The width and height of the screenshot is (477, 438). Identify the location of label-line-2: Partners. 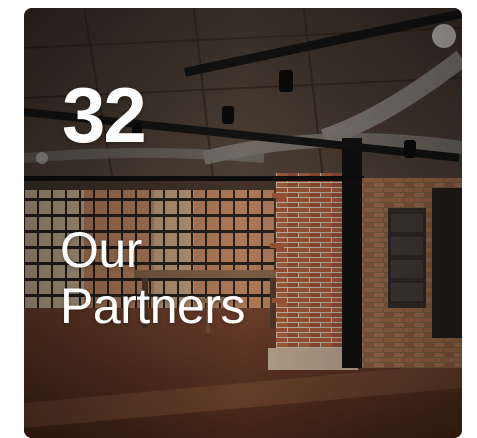
(152, 306).